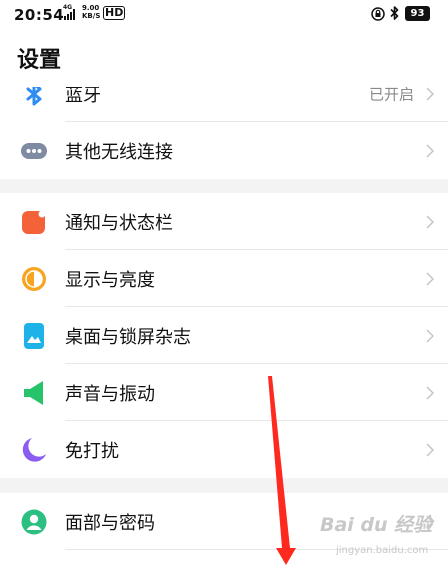 This screenshot has width=448, height=565. I want to click on signal-icon, so click(69, 14).